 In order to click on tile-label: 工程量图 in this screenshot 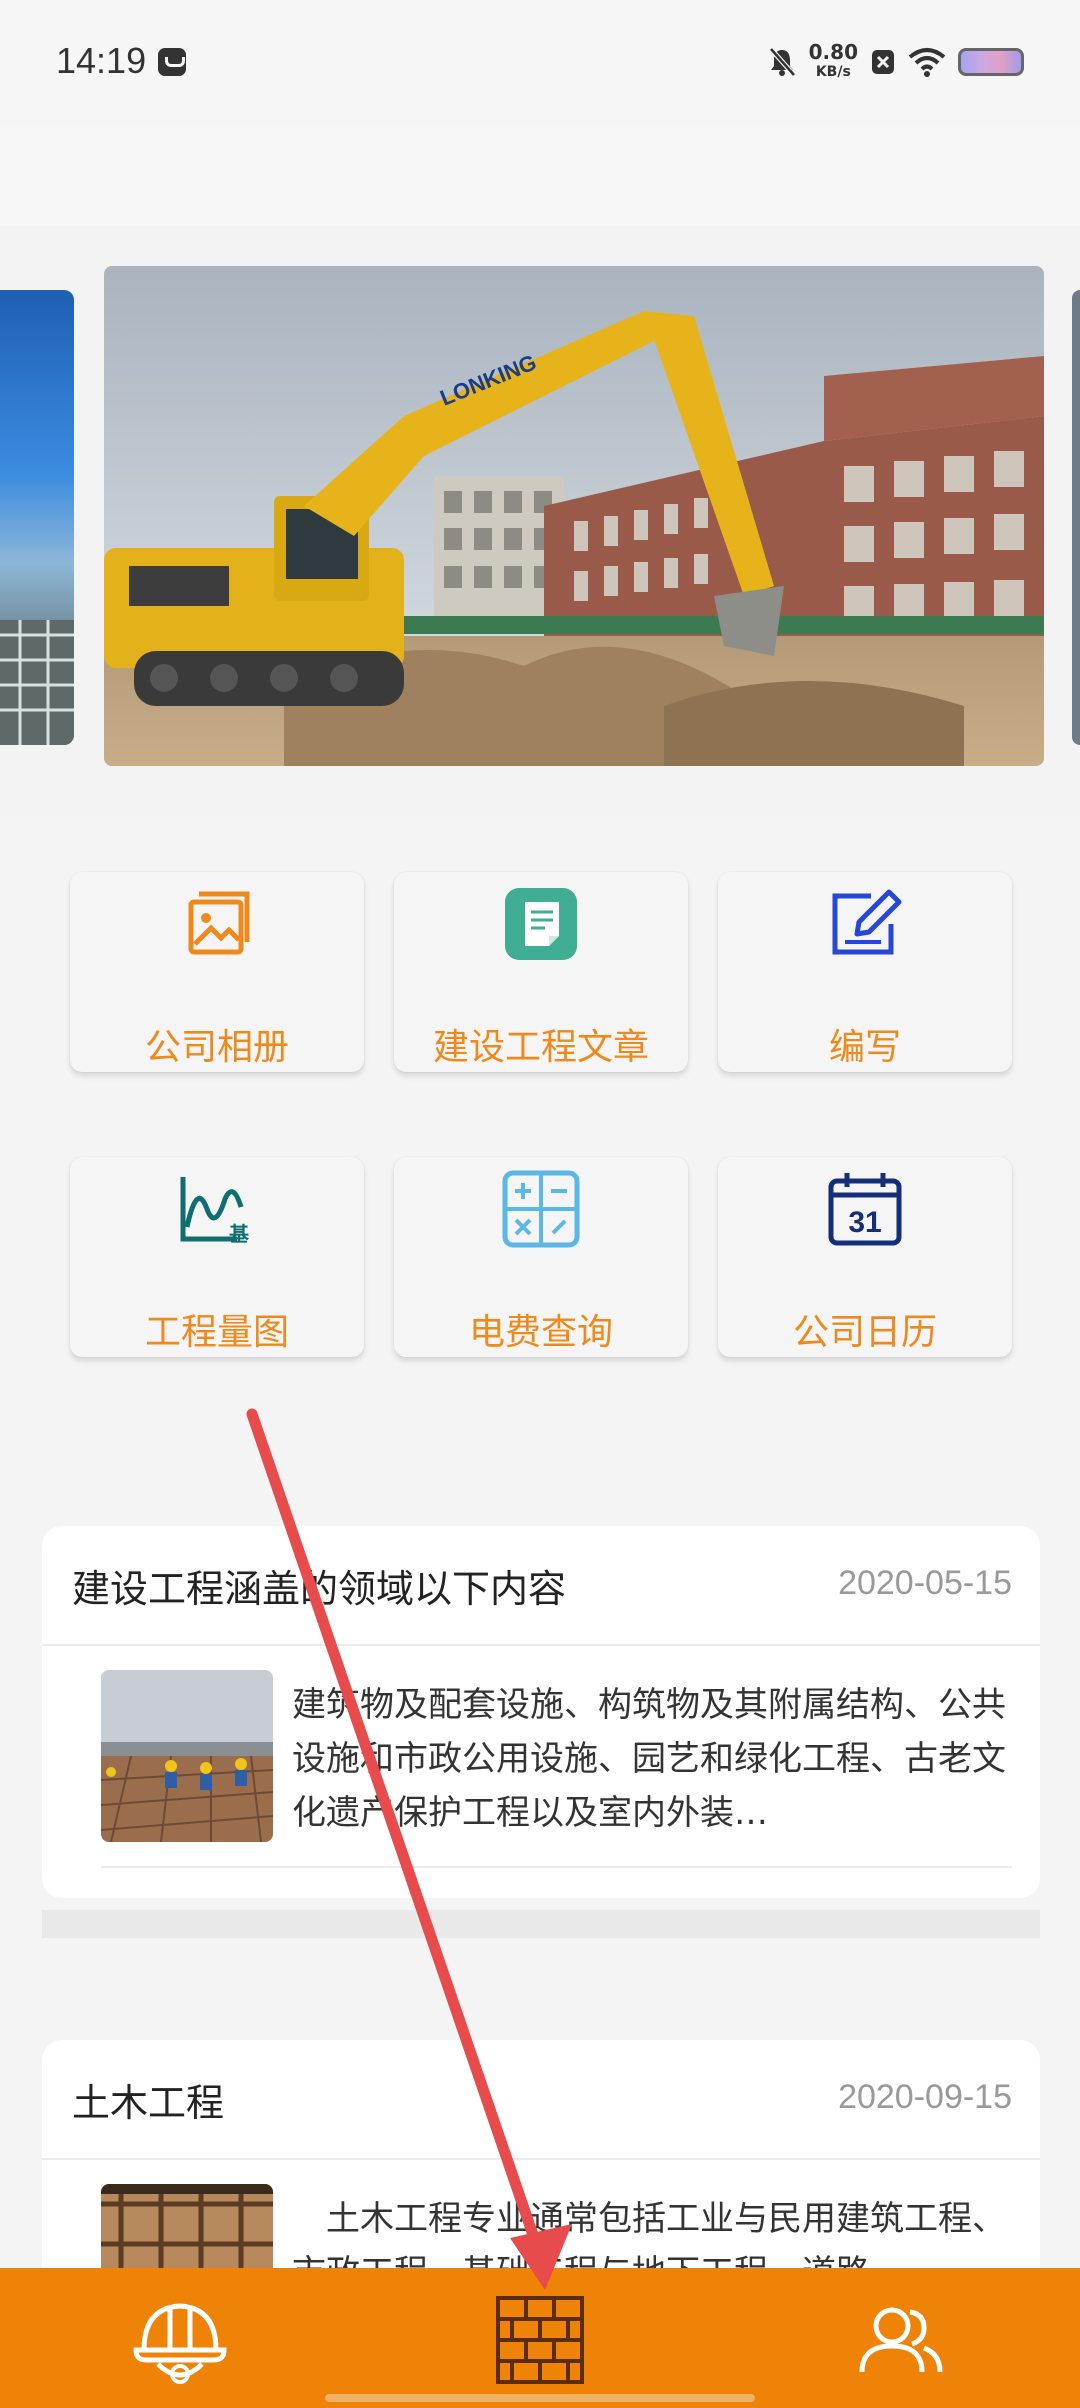, I will do `click(216, 1332)`.